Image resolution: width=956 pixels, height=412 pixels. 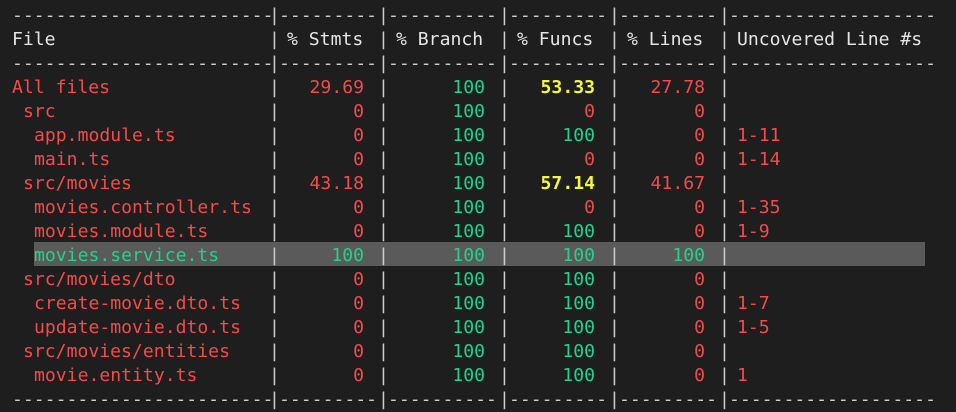 What do you see at coordinates (325, 39) in the screenshot?
I see `header-stmts: % Stmts` at bounding box center [325, 39].